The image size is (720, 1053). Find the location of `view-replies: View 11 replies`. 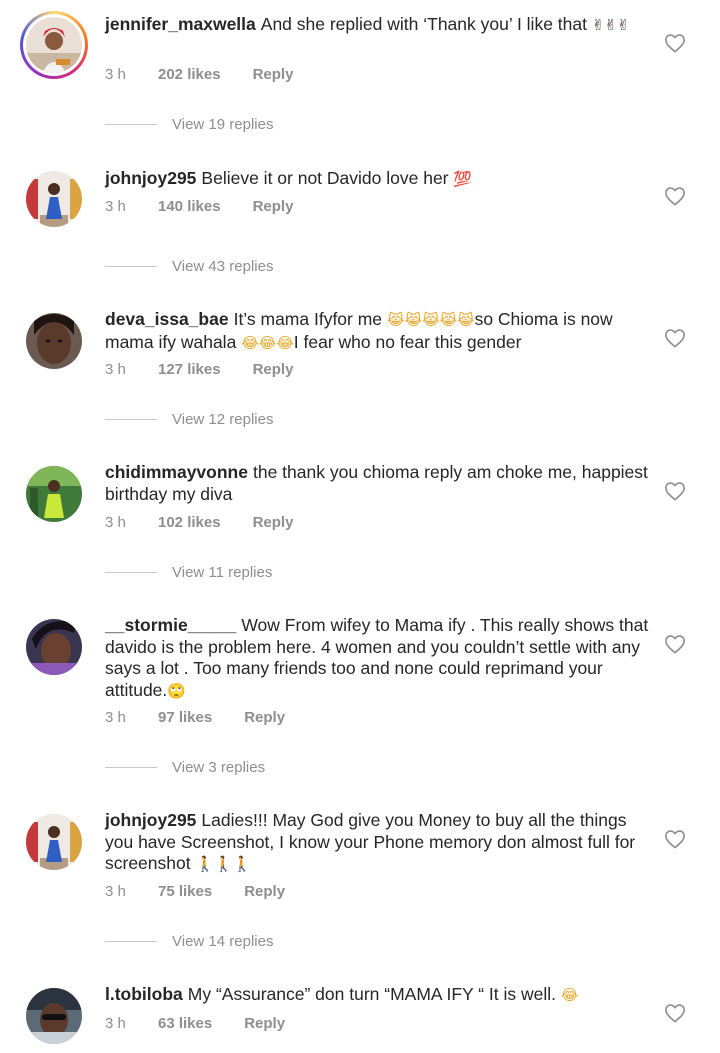

view-replies: View 11 replies is located at coordinates (188, 572).